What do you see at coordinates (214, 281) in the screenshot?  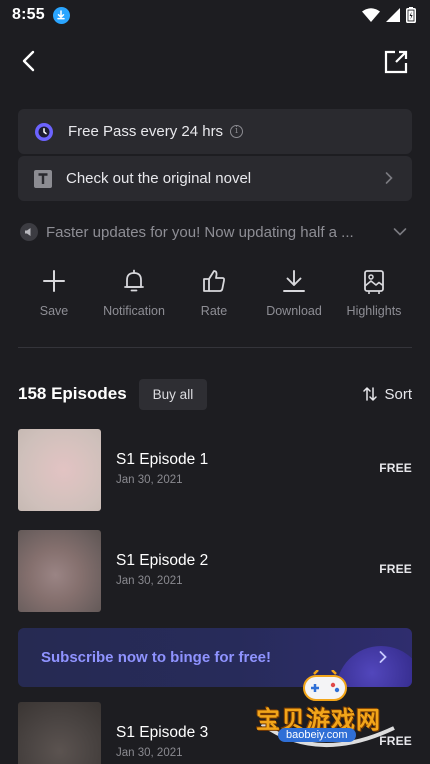 I see `thumbs-up-icon` at bounding box center [214, 281].